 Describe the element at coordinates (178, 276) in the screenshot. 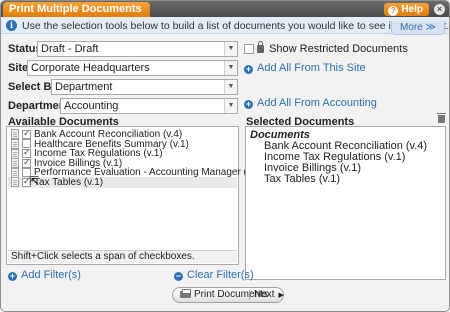

I see `minus-icon: −` at that location.